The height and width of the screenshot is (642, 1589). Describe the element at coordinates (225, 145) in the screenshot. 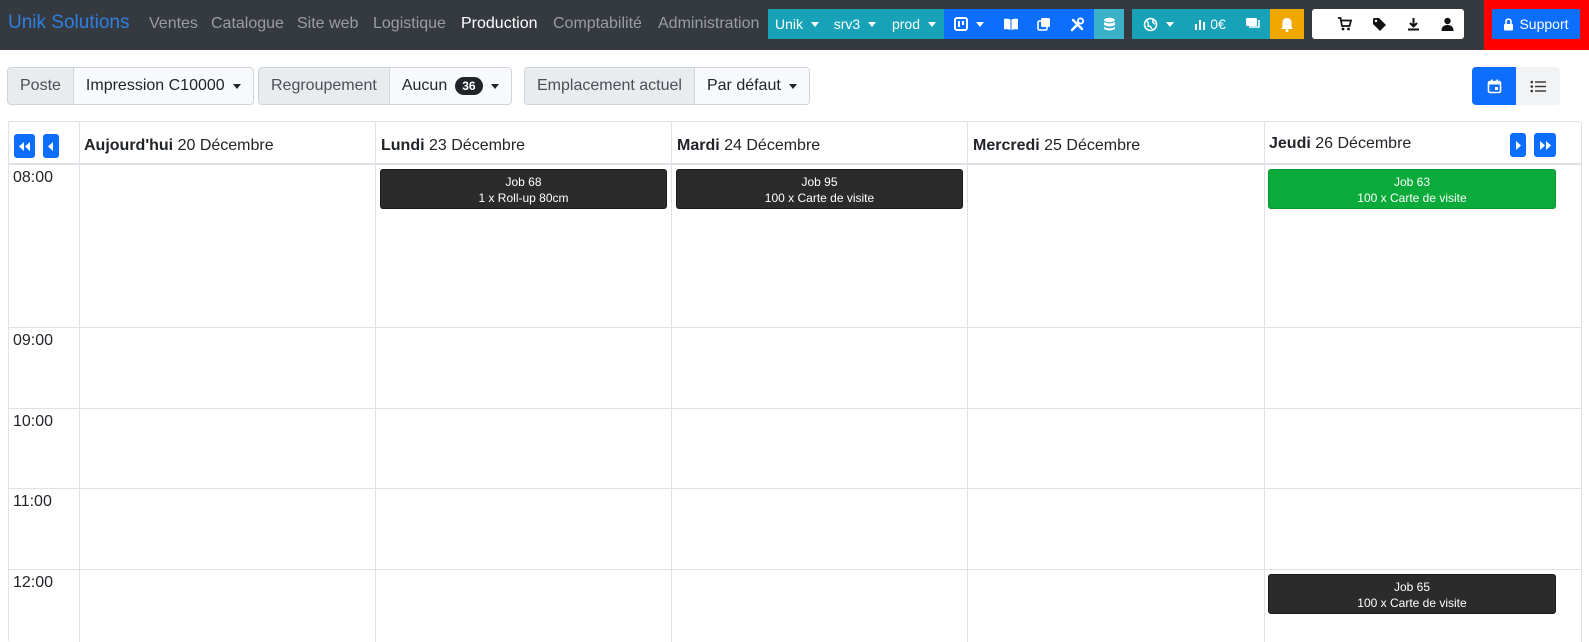

I see `day-date: 20 Décembre` at that location.